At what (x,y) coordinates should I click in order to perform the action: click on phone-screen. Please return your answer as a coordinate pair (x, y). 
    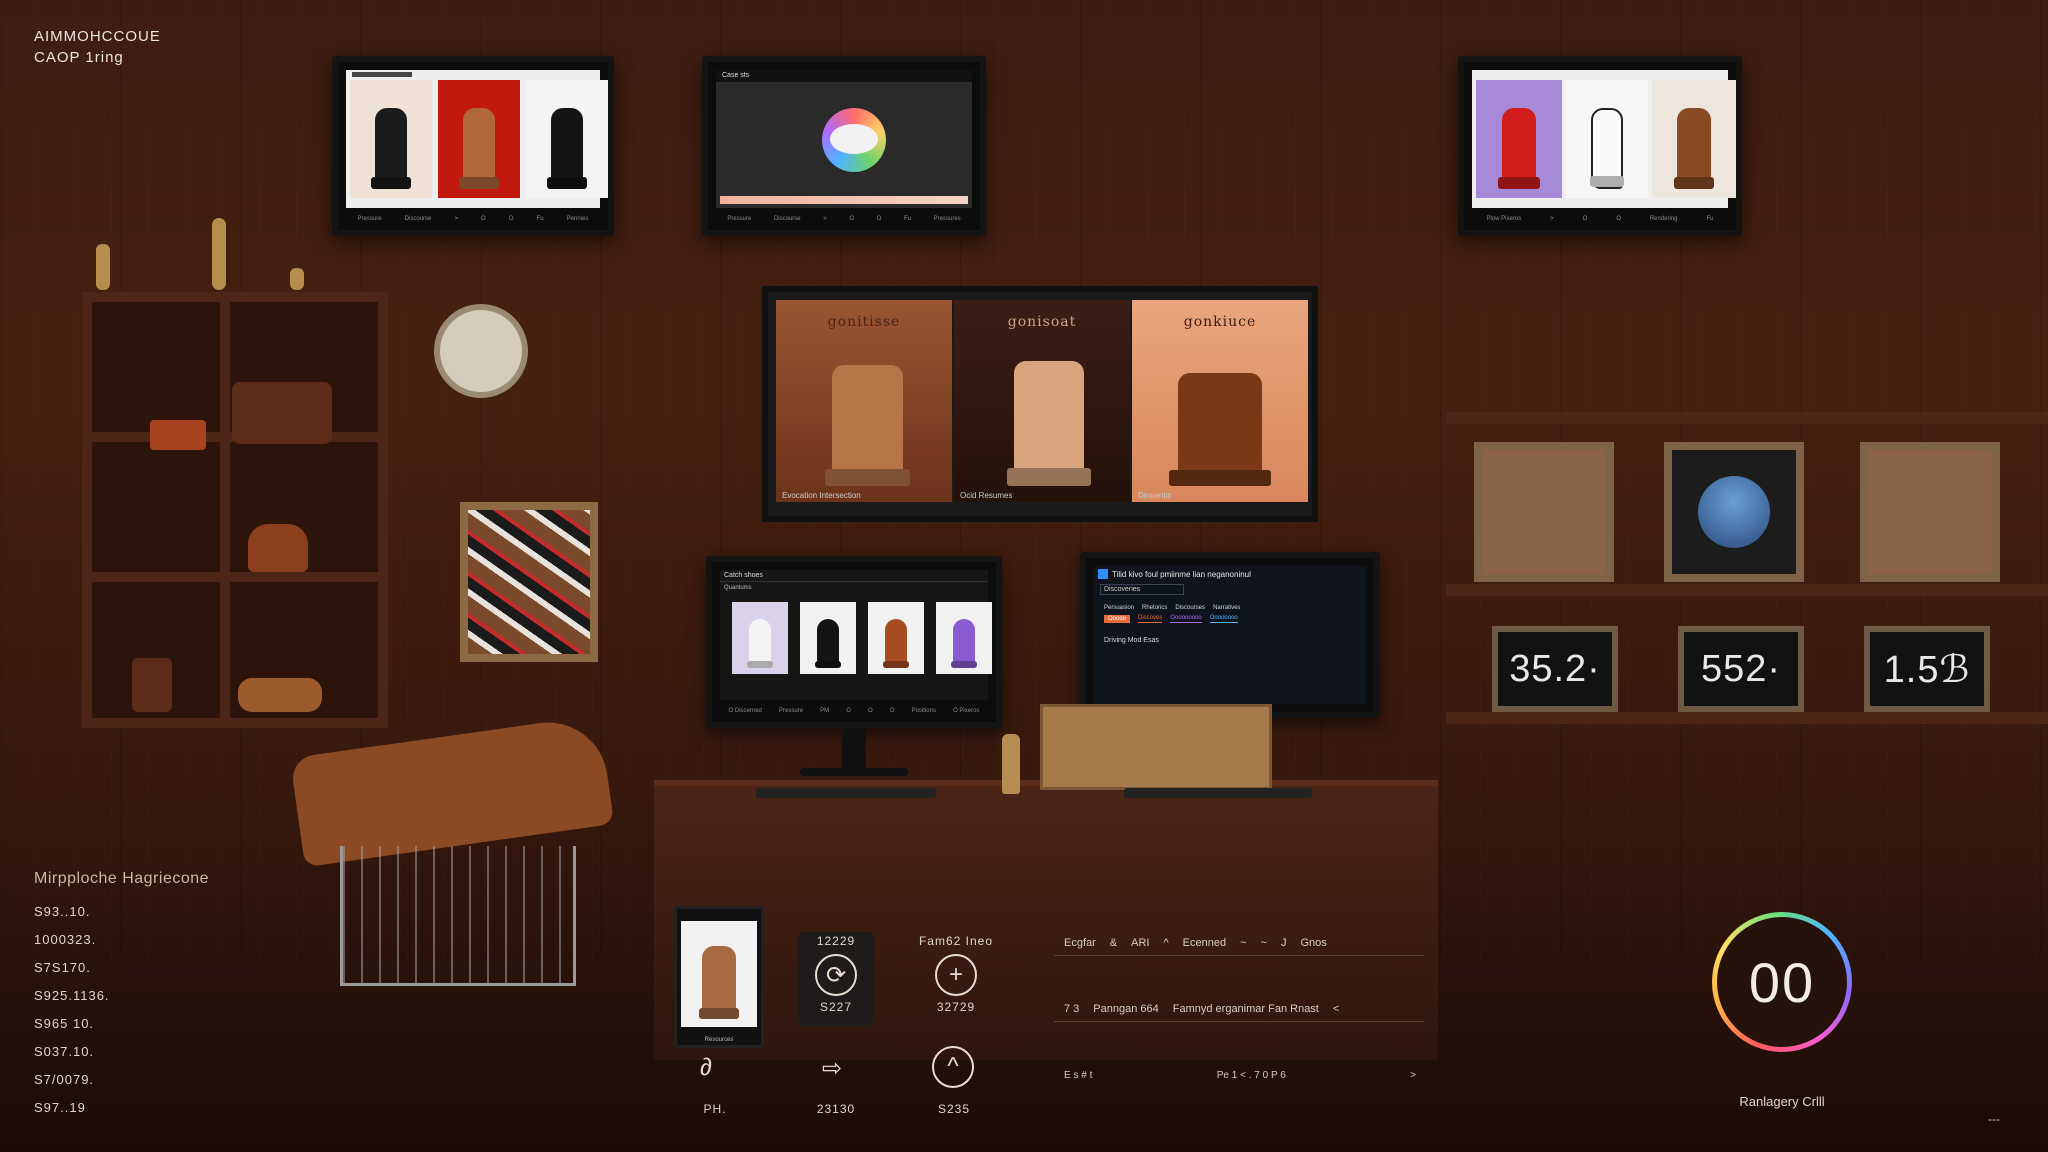
    Looking at the image, I should click on (719, 974).